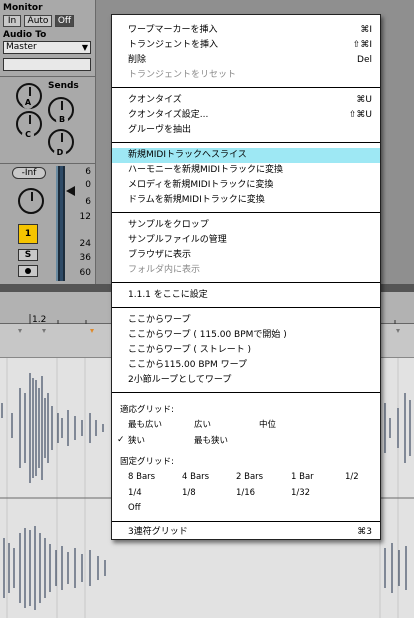 The height and width of the screenshot is (618, 414). I want to click on menu-item-slice-to-new-midi-track: 新規MIDIトラックへスライス, so click(246, 155).